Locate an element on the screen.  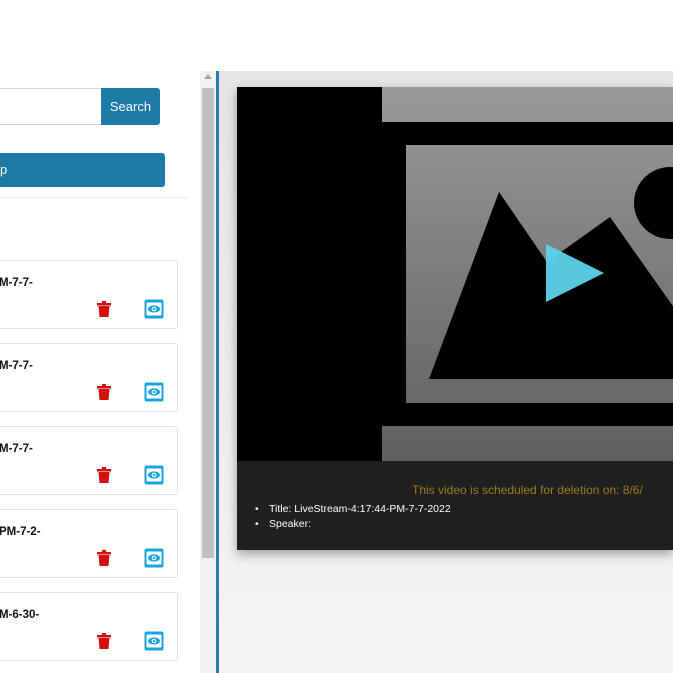
recording-title: PM-7-2- is located at coordinates (20, 532).